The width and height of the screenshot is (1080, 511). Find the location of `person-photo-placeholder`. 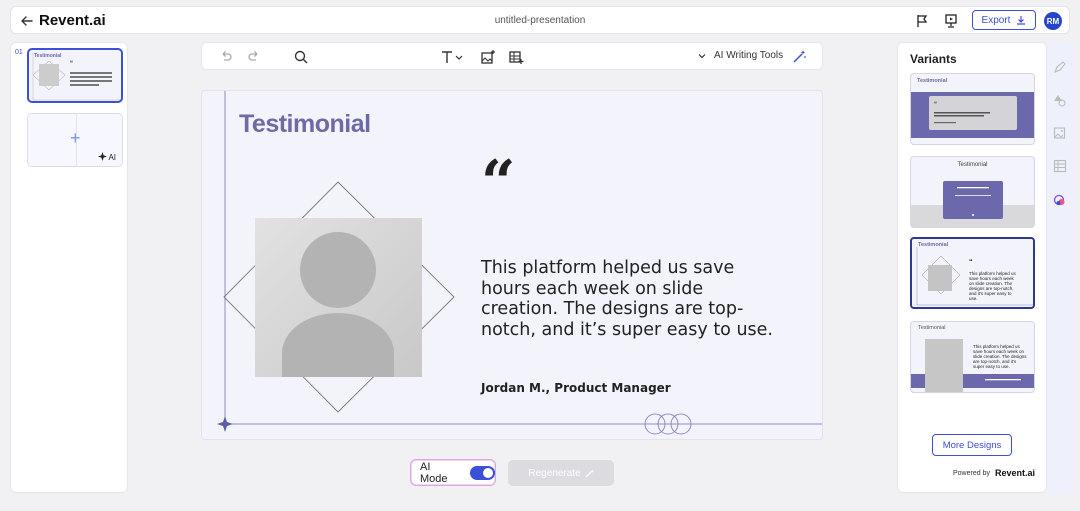

person-photo-placeholder is located at coordinates (338, 297).